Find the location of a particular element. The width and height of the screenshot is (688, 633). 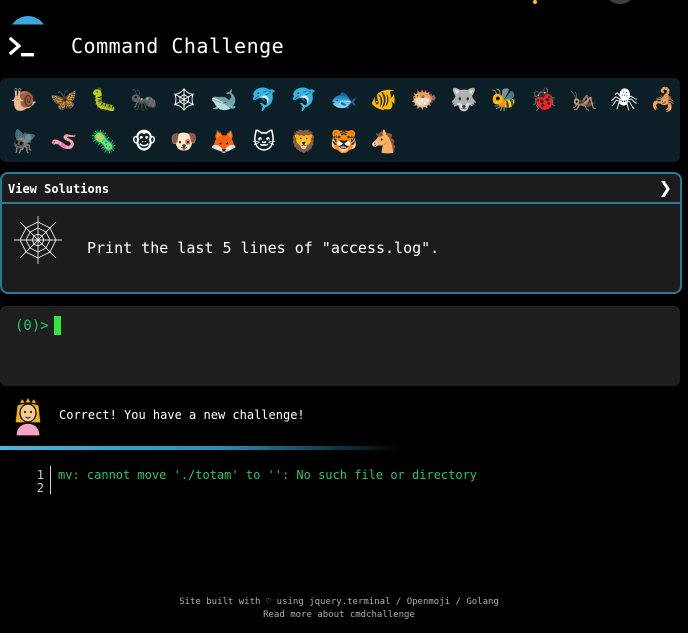

header: Command Challenge is located at coordinates (344, 48).